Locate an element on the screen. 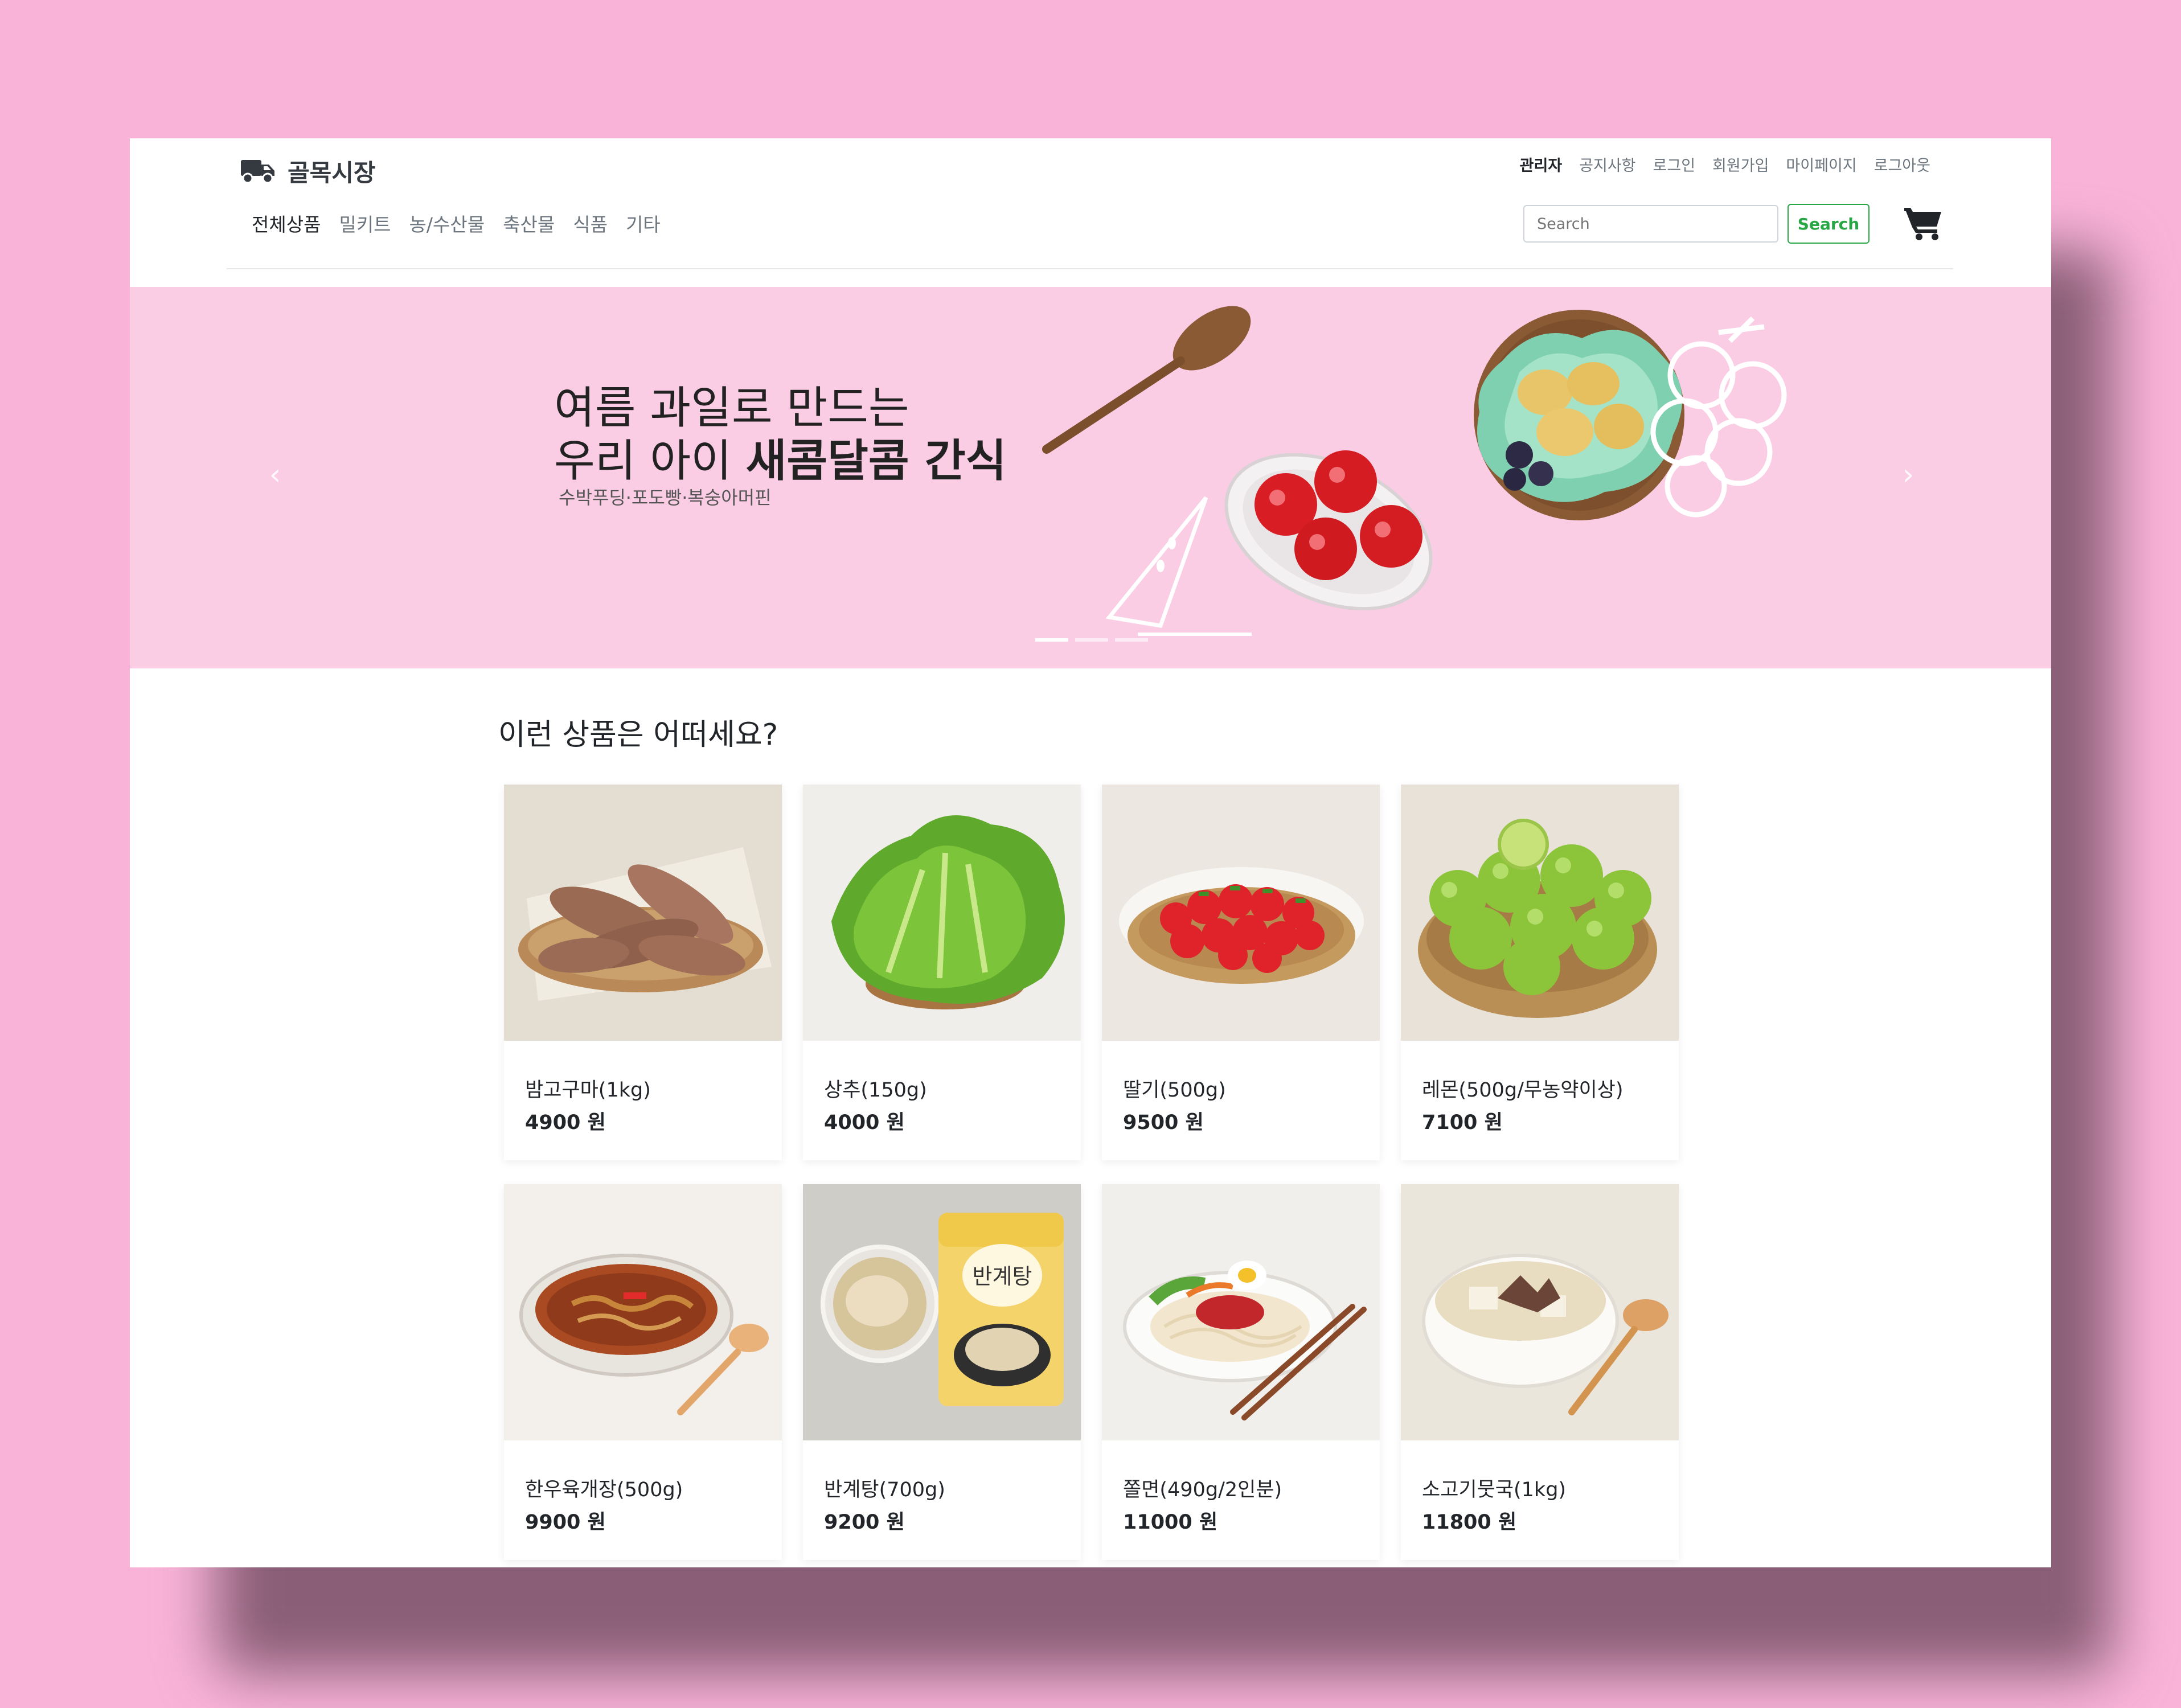  product-price: 11000 원 is located at coordinates (1170, 1523).